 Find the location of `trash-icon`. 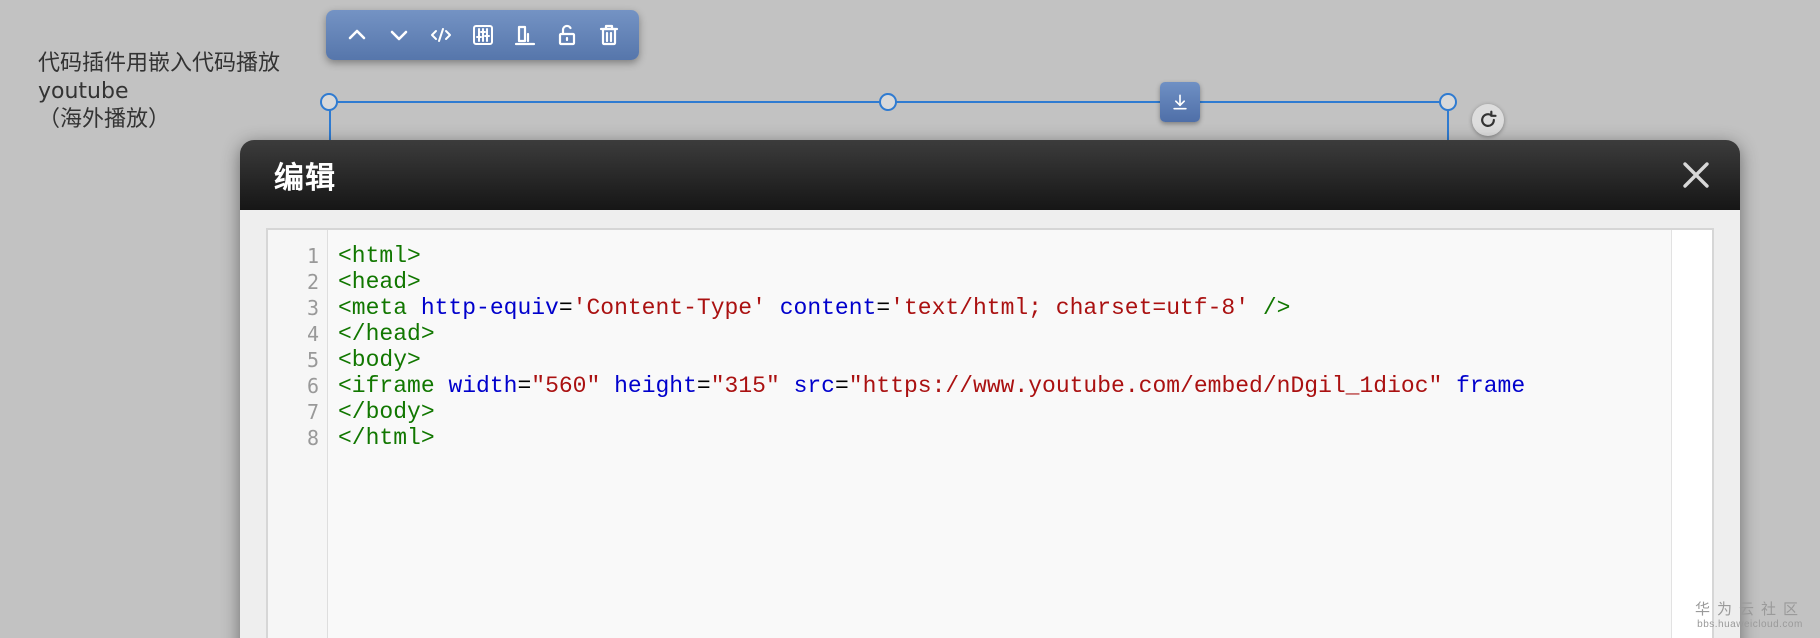

trash-icon is located at coordinates (609, 35).